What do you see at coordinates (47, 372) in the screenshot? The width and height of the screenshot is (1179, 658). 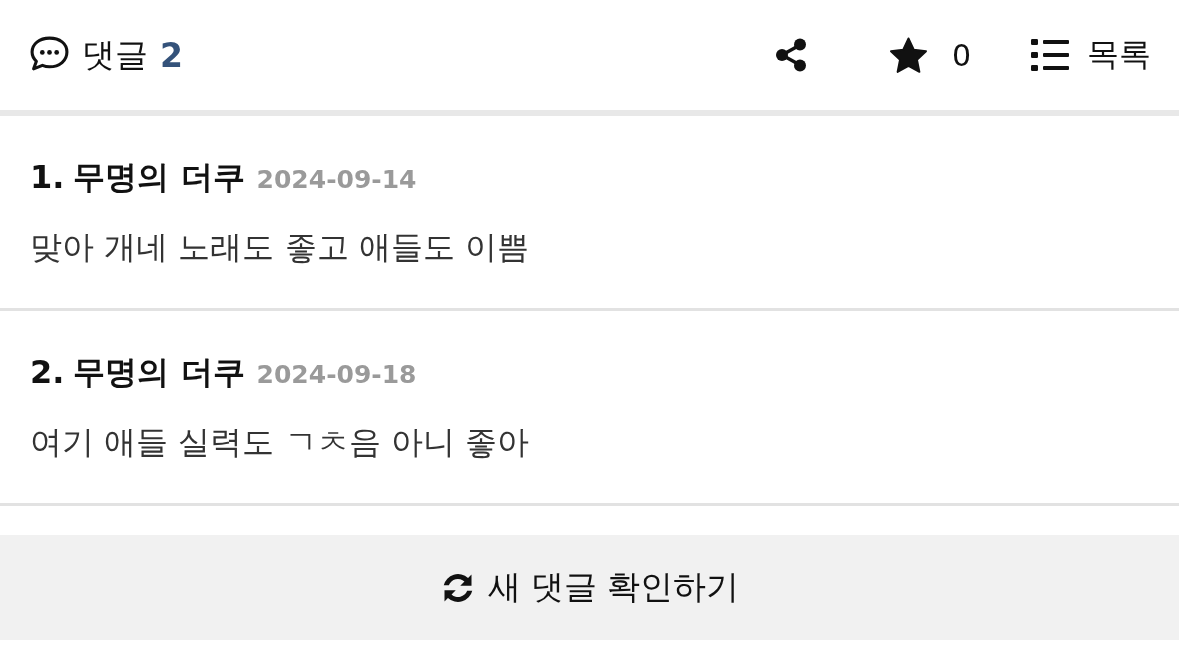 I see `comment-number: 2.` at bounding box center [47, 372].